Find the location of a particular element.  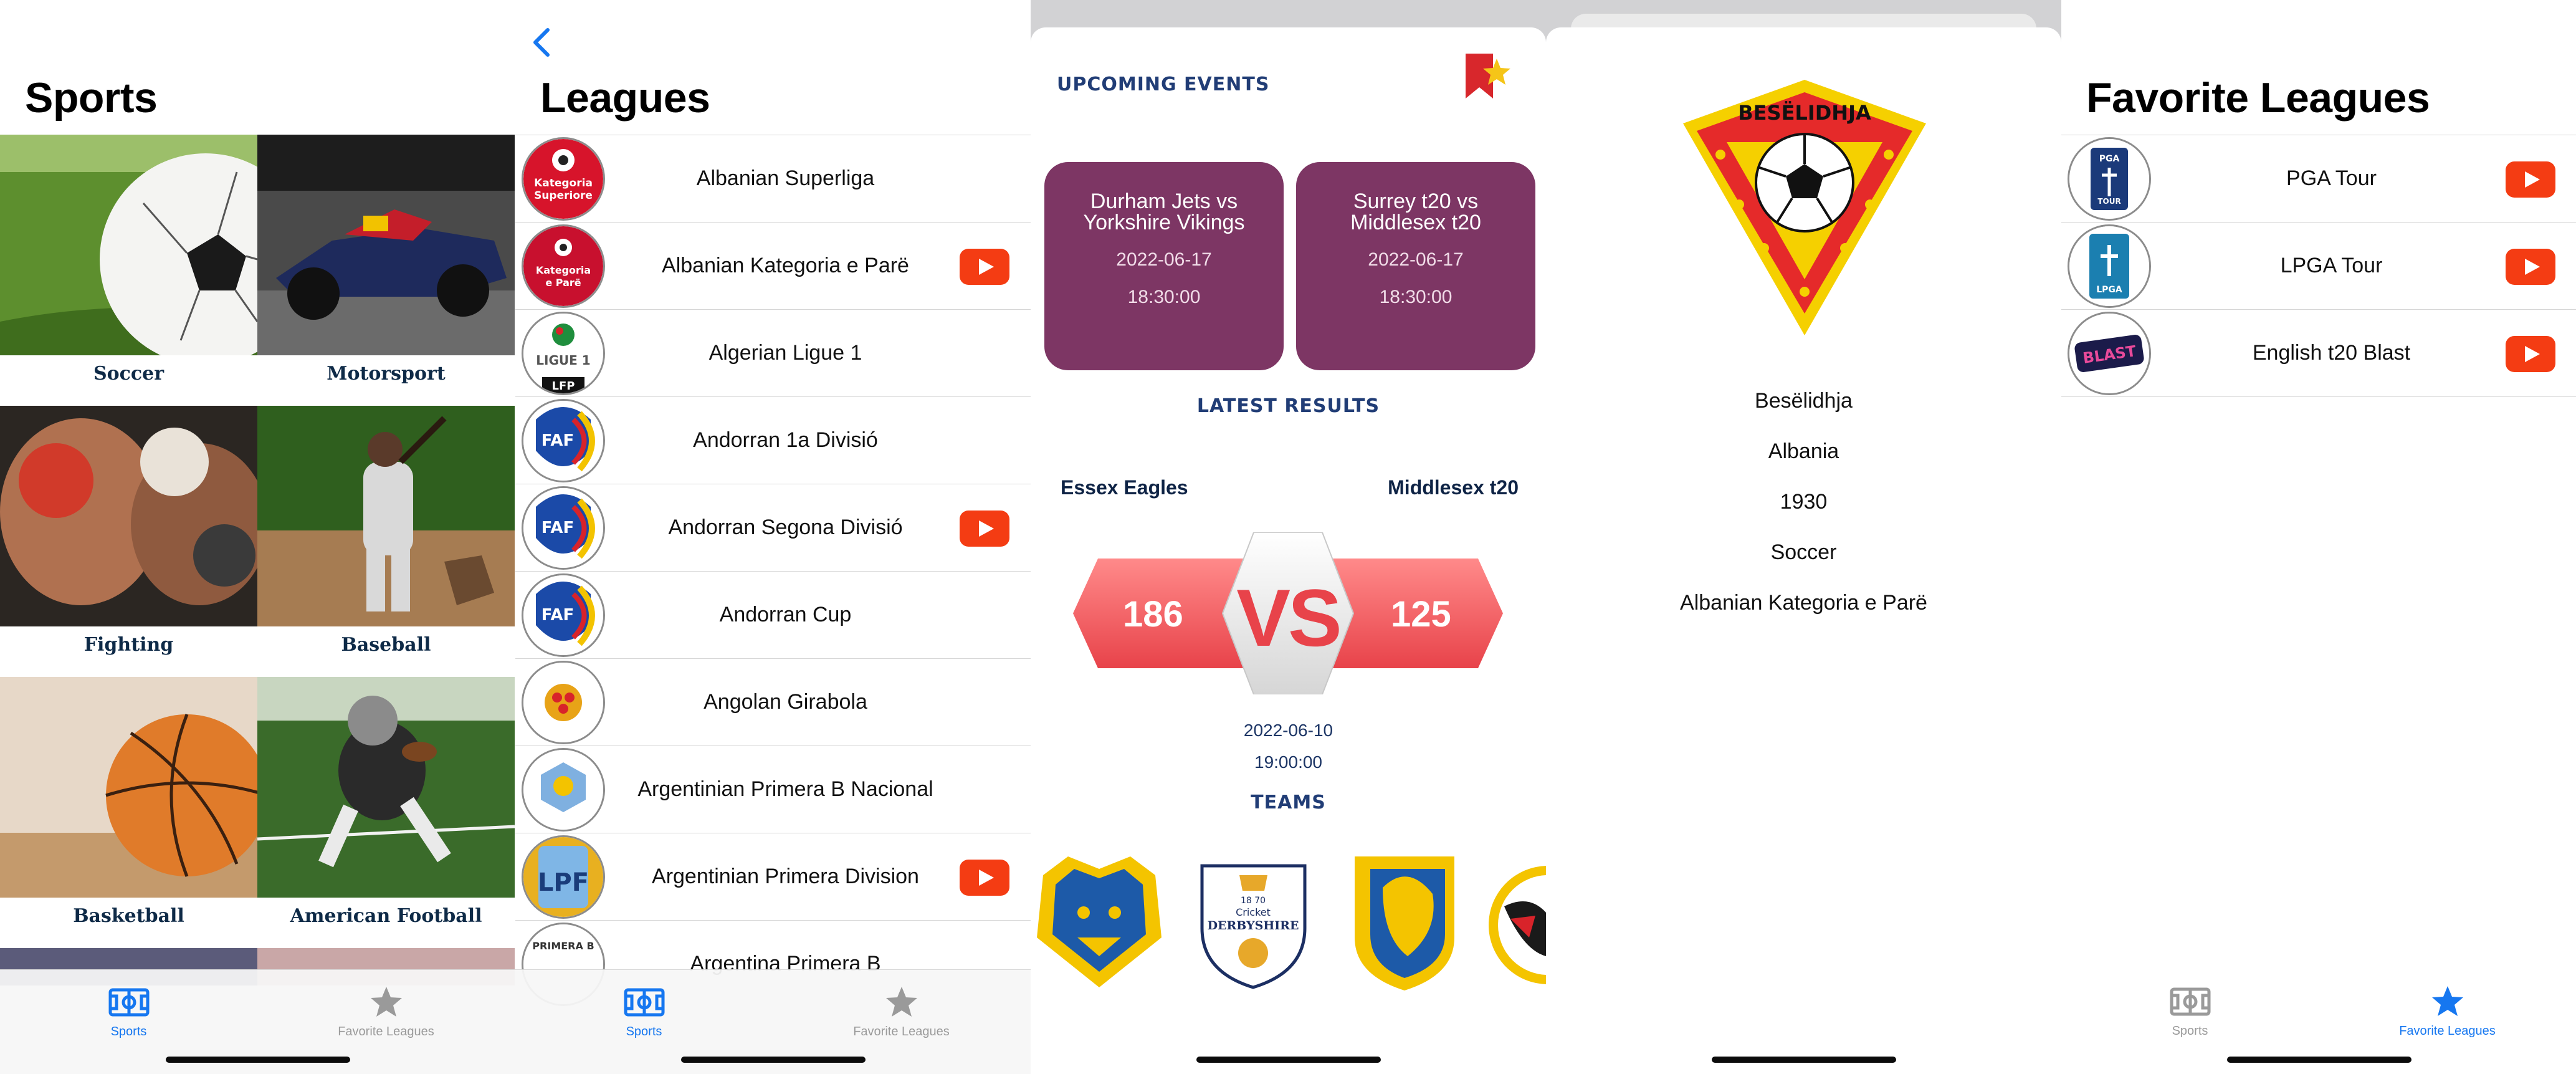

team-country: Albania is located at coordinates (1803, 451).